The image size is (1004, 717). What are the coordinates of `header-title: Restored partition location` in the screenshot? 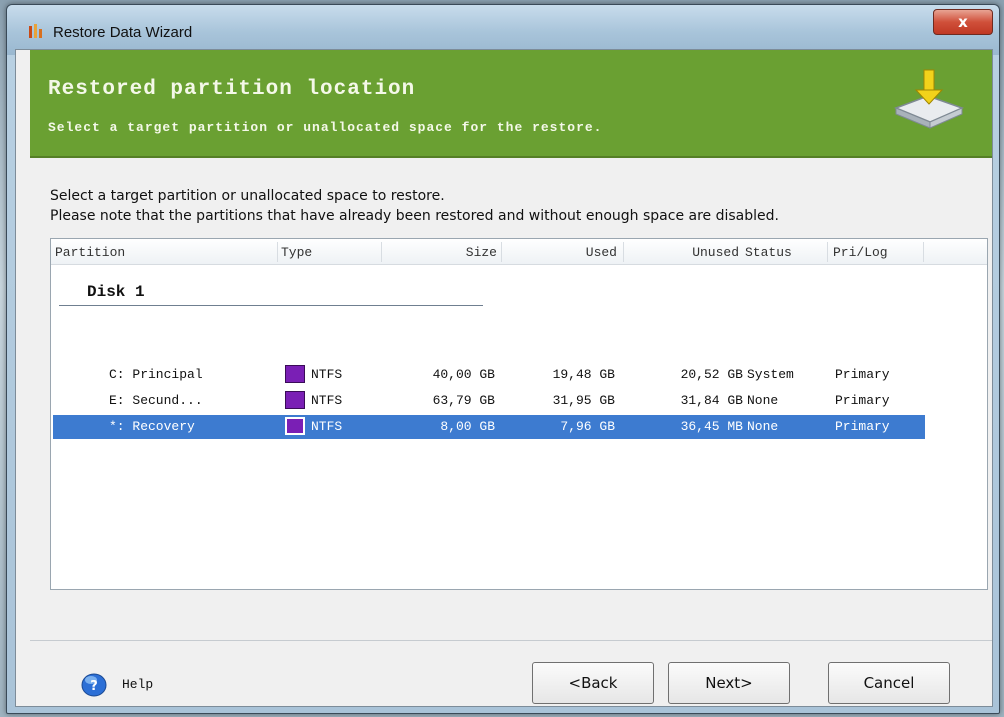 It's located at (232, 89).